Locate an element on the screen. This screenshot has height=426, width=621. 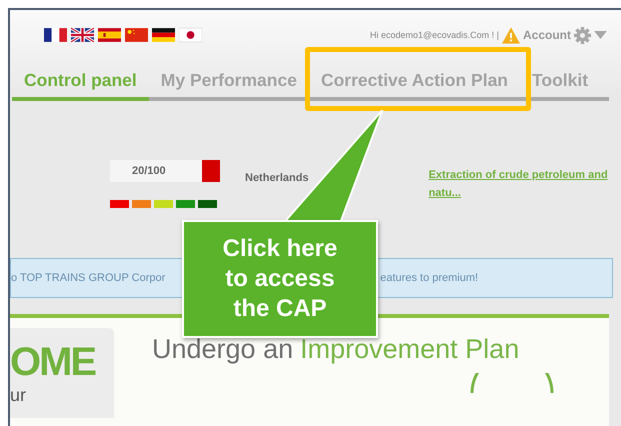
heading-text: Undergo an is located at coordinates (223, 349).